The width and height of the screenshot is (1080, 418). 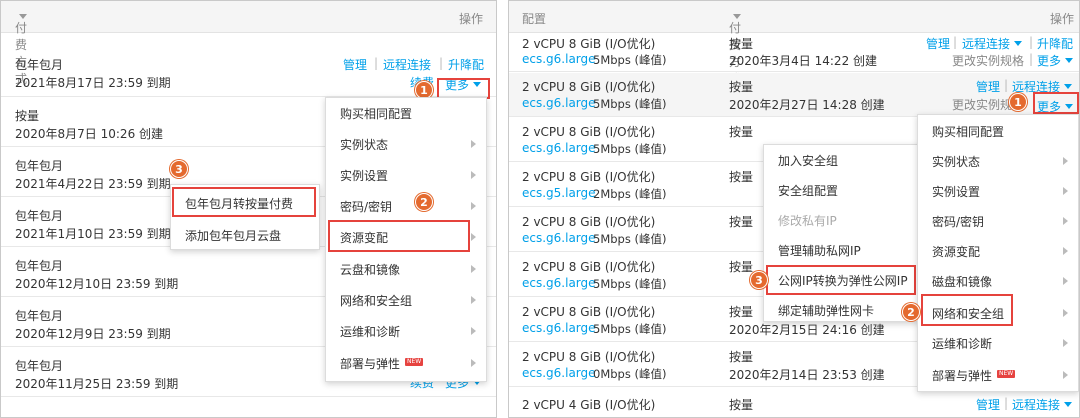 What do you see at coordinates (842, 250) in the screenshot?
I see `menu-item-manage-secondary-ip: 管理辅助私网IP` at bounding box center [842, 250].